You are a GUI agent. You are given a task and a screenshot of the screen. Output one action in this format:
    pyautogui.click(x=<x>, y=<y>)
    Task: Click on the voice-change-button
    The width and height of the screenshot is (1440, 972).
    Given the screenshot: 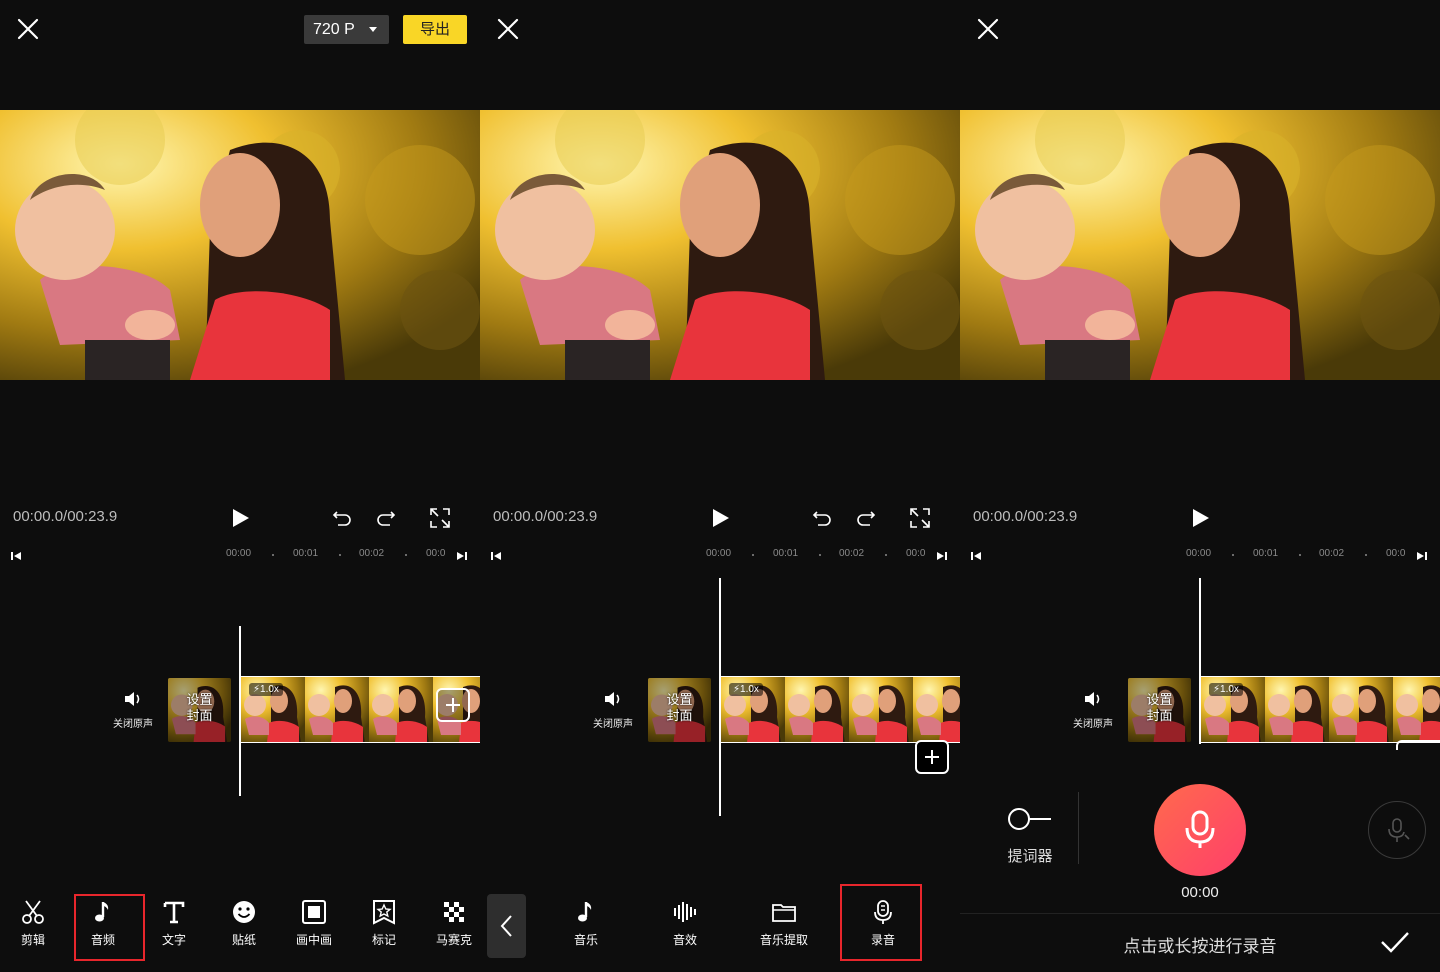 What is the action you would take?
    pyautogui.click(x=1397, y=830)
    